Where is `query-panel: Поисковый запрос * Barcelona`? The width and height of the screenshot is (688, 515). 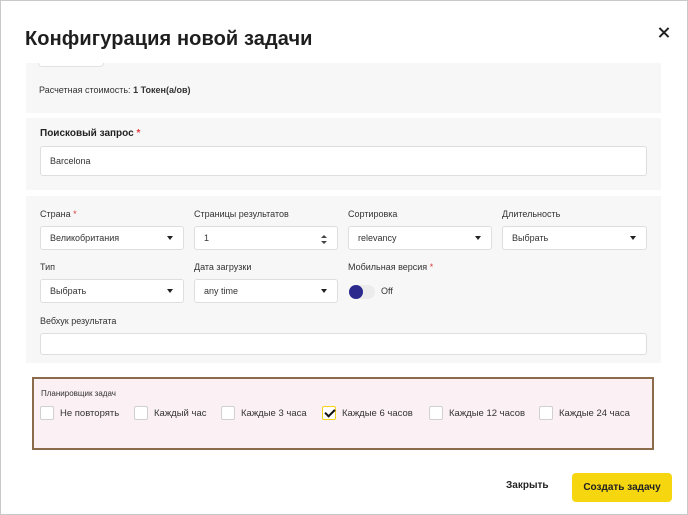
query-panel: Поисковый запрос * Barcelona is located at coordinates (343, 154).